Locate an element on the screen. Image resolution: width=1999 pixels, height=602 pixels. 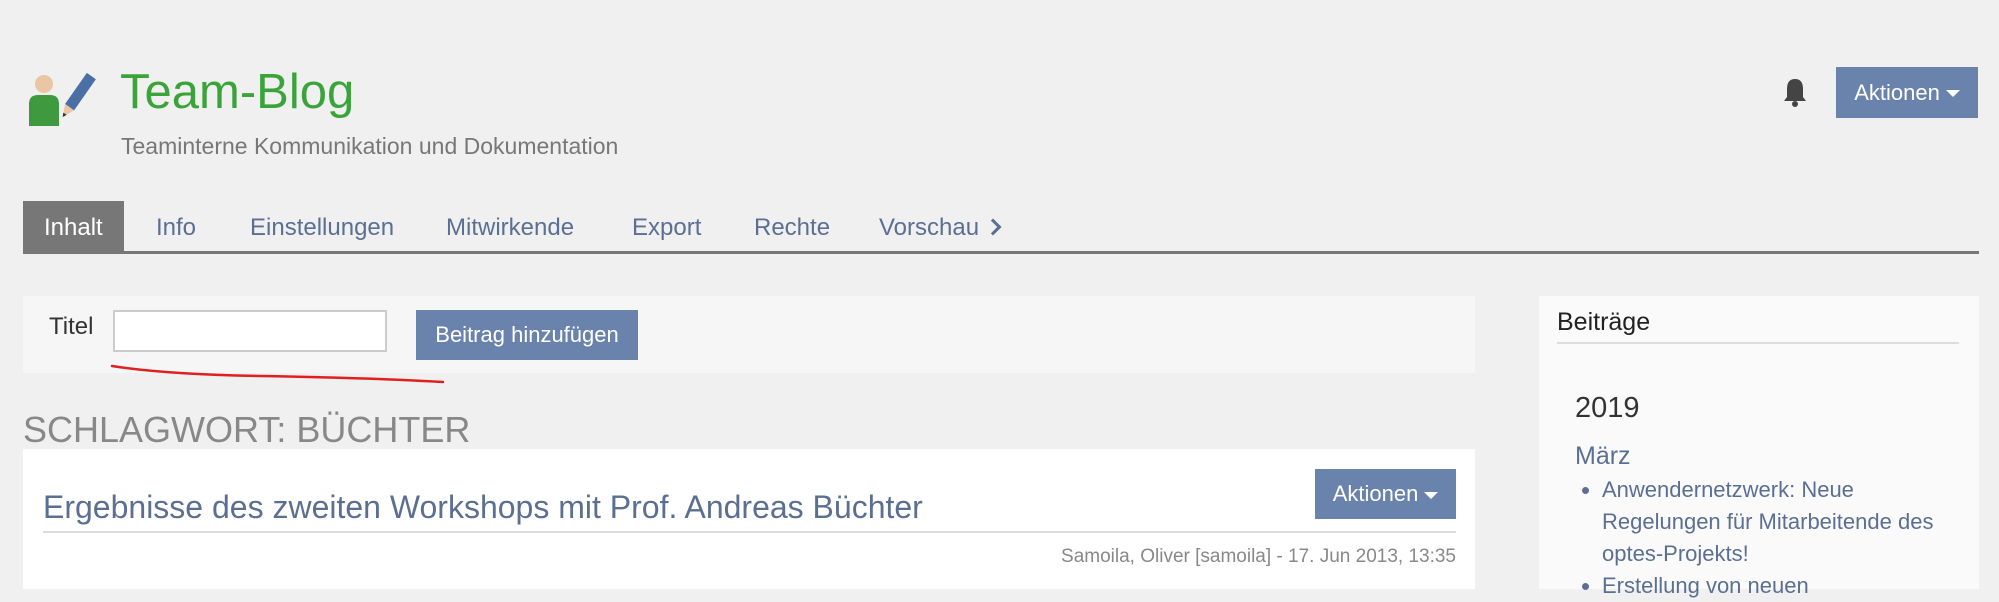
chevron-right-icon is located at coordinates (993, 227).